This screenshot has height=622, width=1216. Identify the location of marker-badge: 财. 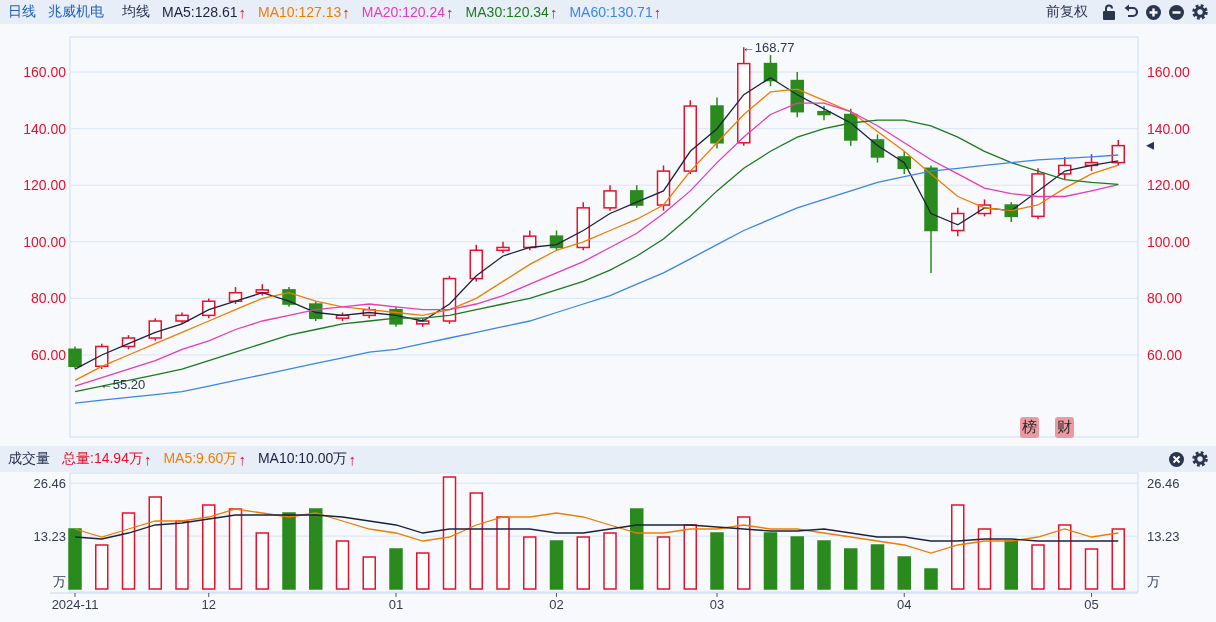
(1064, 427).